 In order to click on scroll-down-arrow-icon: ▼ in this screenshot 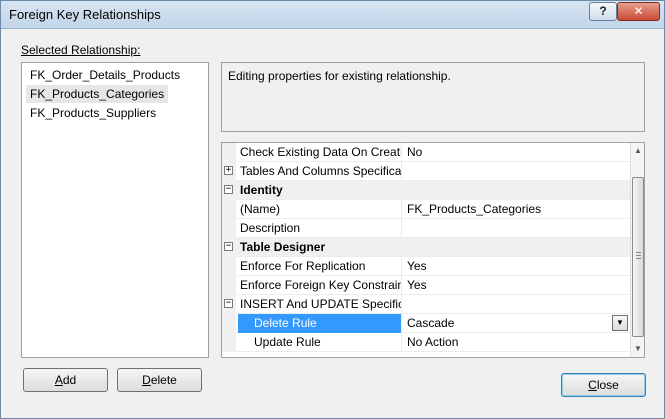, I will do `click(637, 349)`.